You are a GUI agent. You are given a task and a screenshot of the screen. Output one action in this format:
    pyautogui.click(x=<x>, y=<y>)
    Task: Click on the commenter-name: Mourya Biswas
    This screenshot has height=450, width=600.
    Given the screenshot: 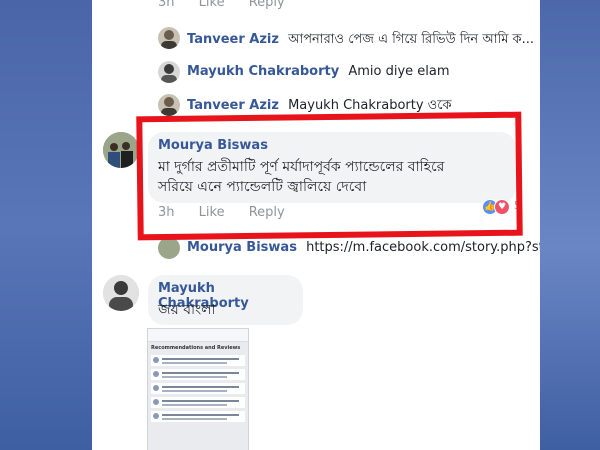 What is the action you would take?
    pyautogui.click(x=242, y=247)
    